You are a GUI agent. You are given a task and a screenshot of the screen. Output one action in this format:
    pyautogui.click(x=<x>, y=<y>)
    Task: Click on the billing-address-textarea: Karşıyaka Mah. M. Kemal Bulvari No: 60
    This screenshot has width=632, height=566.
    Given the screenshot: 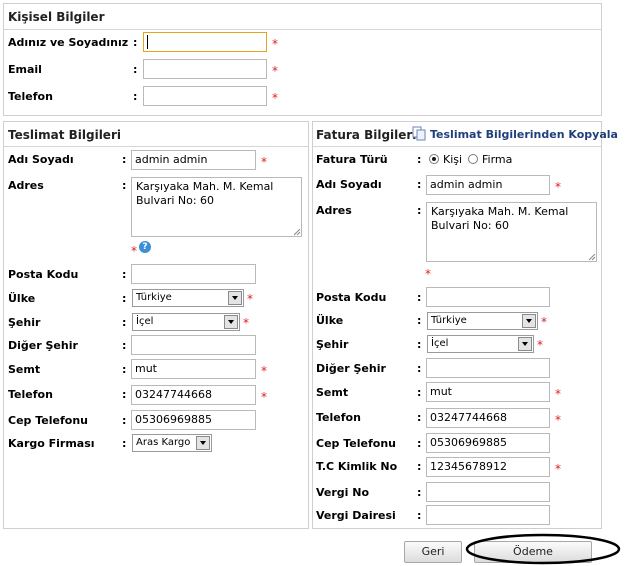 What is the action you would take?
    pyautogui.click(x=511, y=232)
    